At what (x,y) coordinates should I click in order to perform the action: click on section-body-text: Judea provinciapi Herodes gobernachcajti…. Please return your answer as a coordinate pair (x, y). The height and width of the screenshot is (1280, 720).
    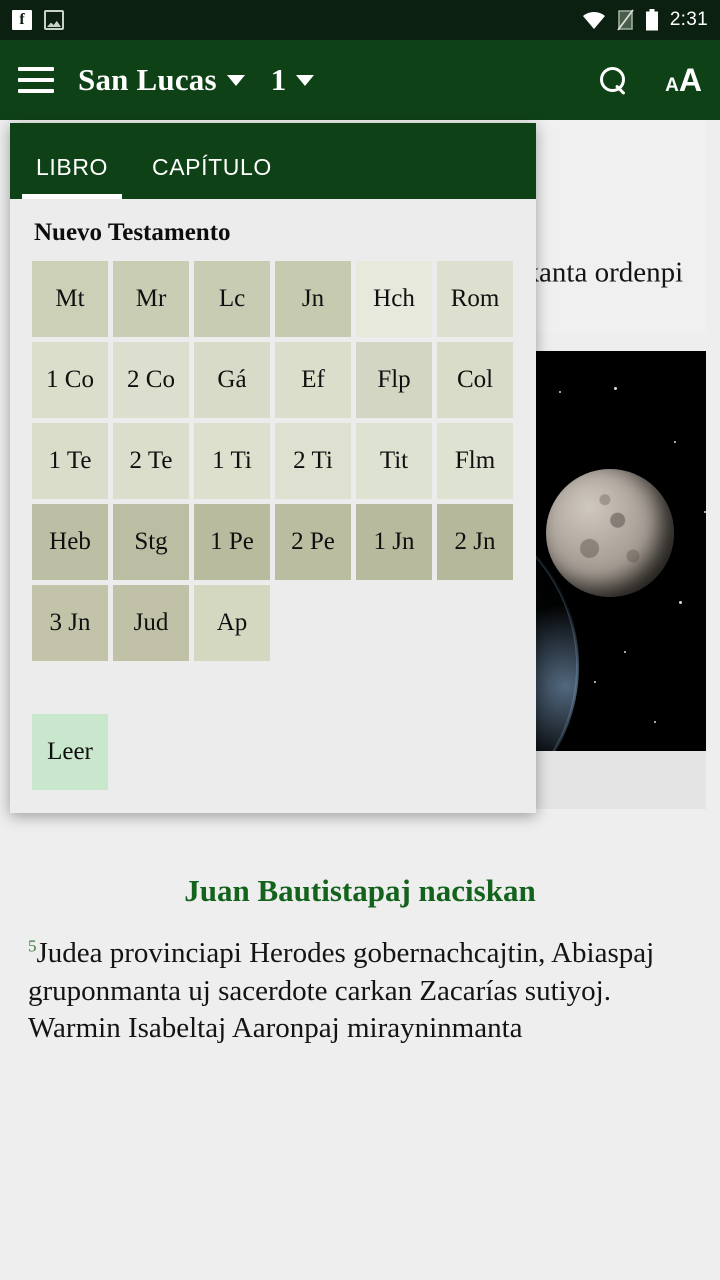
    Looking at the image, I should click on (341, 990).